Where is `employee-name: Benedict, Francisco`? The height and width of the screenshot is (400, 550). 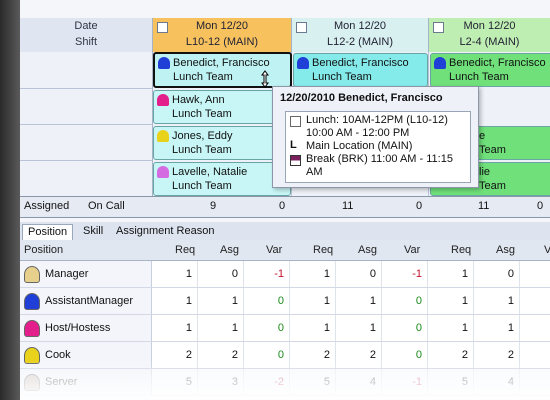
employee-name: Benedict, Francisco is located at coordinates (360, 63).